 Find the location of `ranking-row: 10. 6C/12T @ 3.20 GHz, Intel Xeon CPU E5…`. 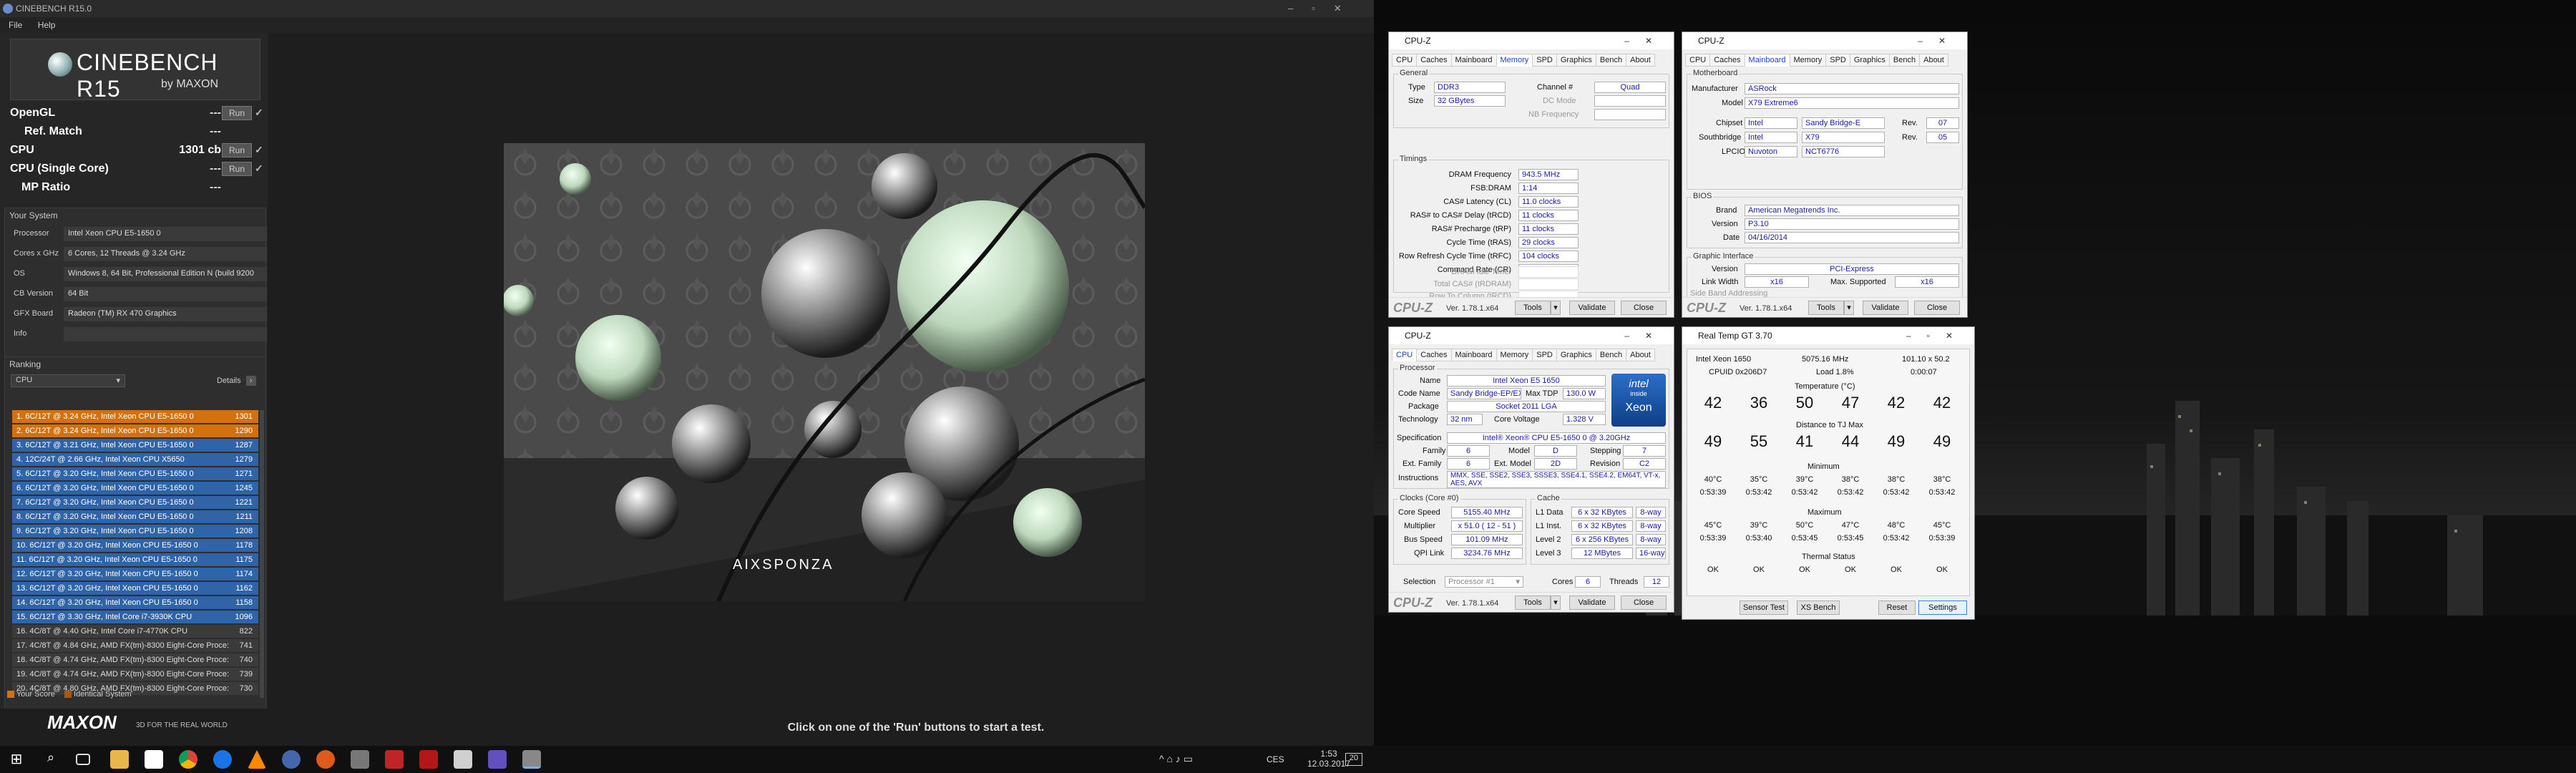

ranking-row: 10. 6C/12T @ 3.20 GHz, Intel Xeon CPU E5… is located at coordinates (135, 545).